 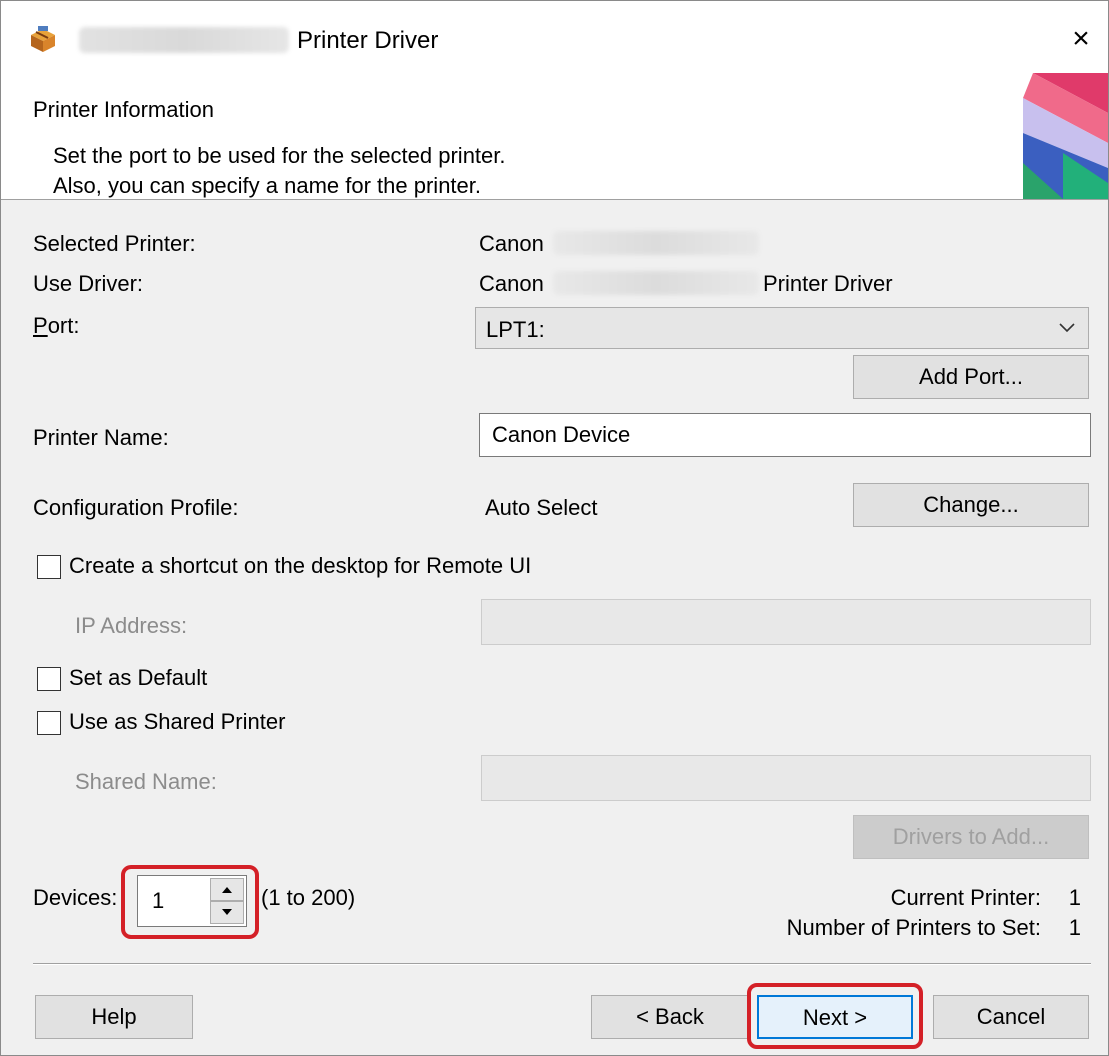 What do you see at coordinates (49, 679) in the screenshot?
I see `set-default-checkbox` at bounding box center [49, 679].